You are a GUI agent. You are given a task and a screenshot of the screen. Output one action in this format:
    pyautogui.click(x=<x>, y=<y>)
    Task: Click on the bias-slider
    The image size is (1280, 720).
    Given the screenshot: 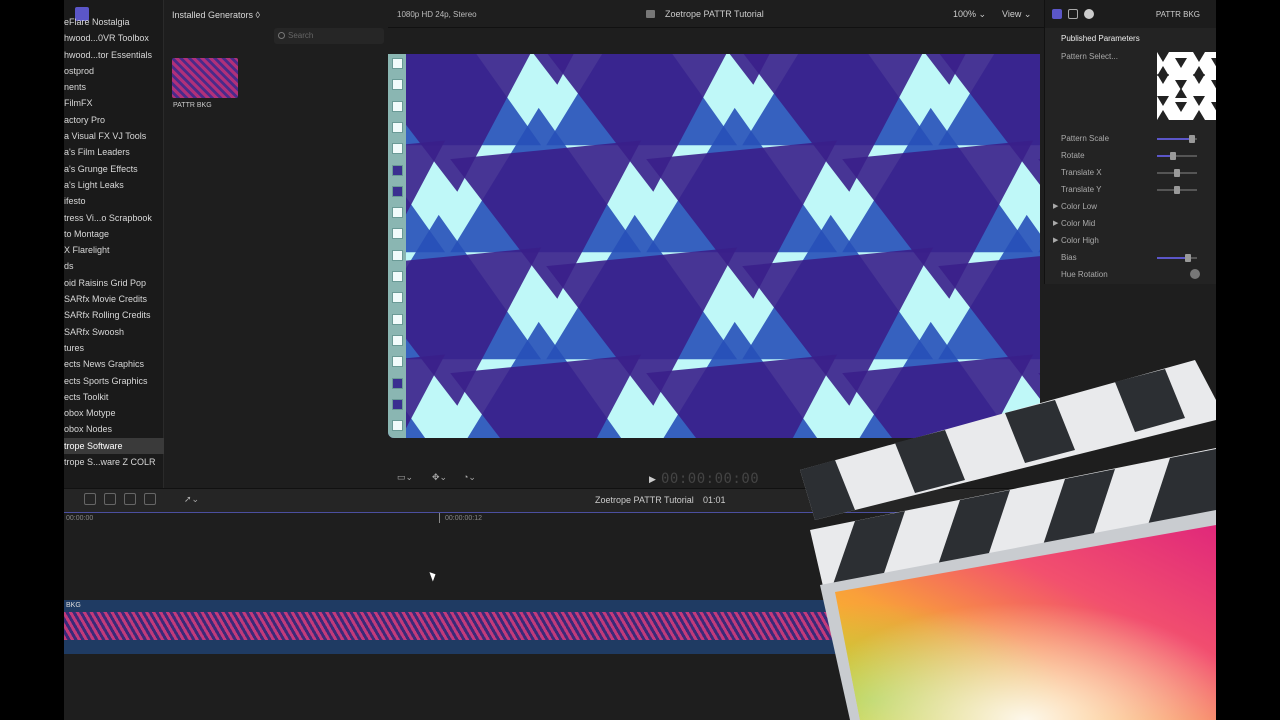 What is the action you would take?
    pyautogui.click(x=1177, y=258)
    